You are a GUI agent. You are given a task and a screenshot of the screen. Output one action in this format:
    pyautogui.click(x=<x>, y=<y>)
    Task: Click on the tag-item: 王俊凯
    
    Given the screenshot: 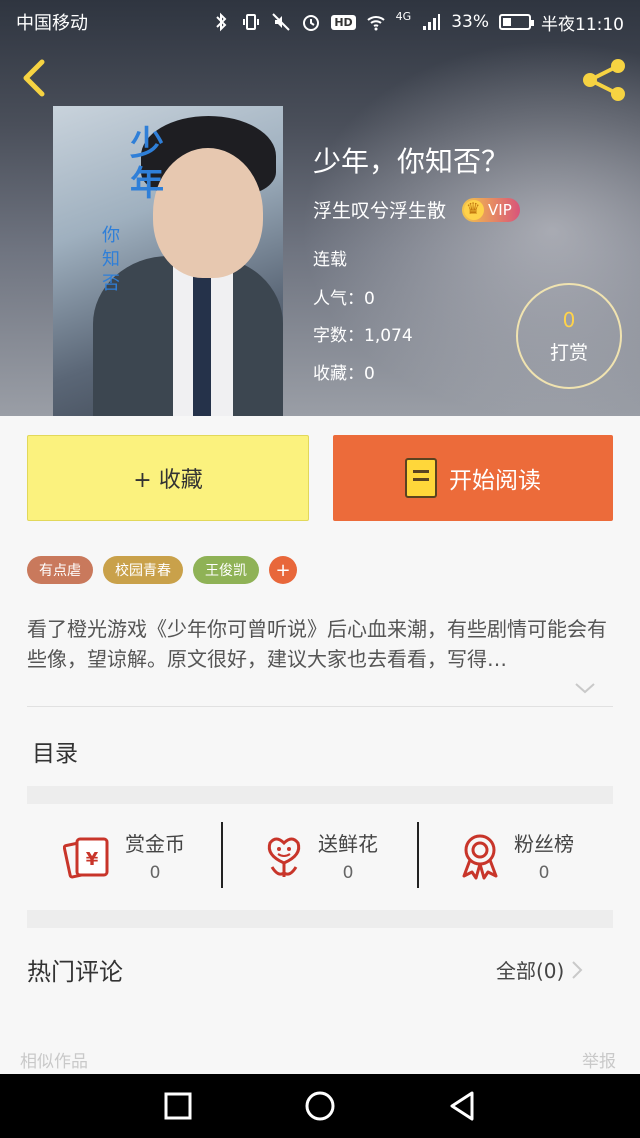 What is the action you would take?
    pyautogui.click(x=226, y=570)
    